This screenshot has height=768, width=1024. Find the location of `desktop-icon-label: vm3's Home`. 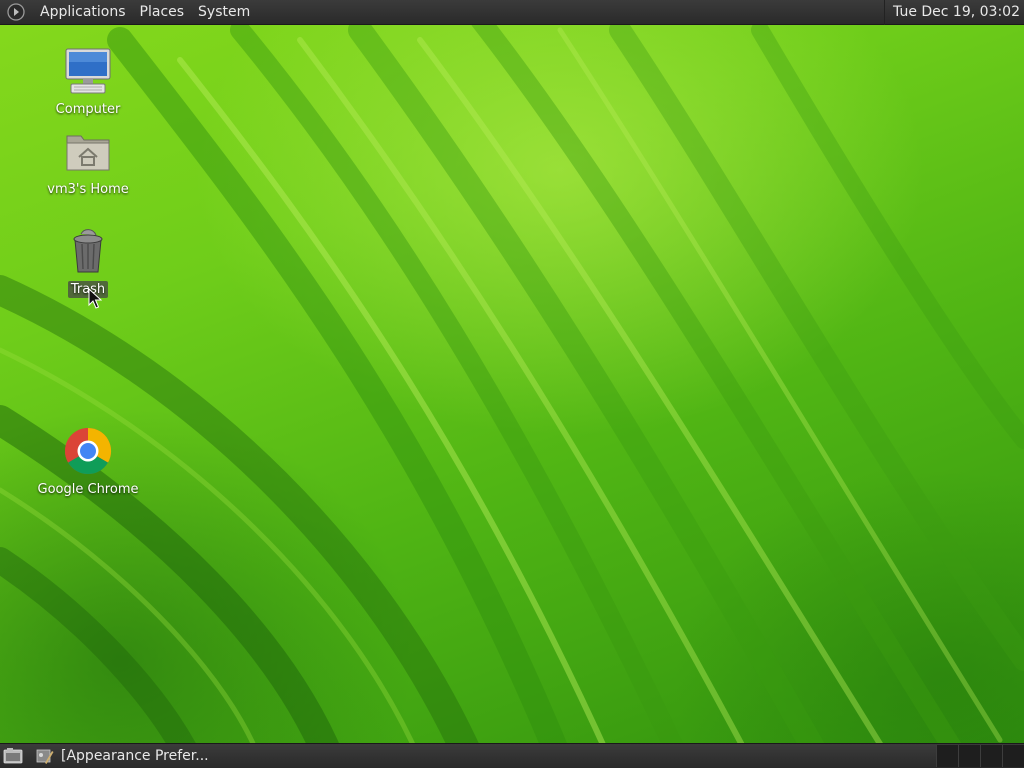

desktop-icon-label: vm3's Home is located at coordinates (88, 189).